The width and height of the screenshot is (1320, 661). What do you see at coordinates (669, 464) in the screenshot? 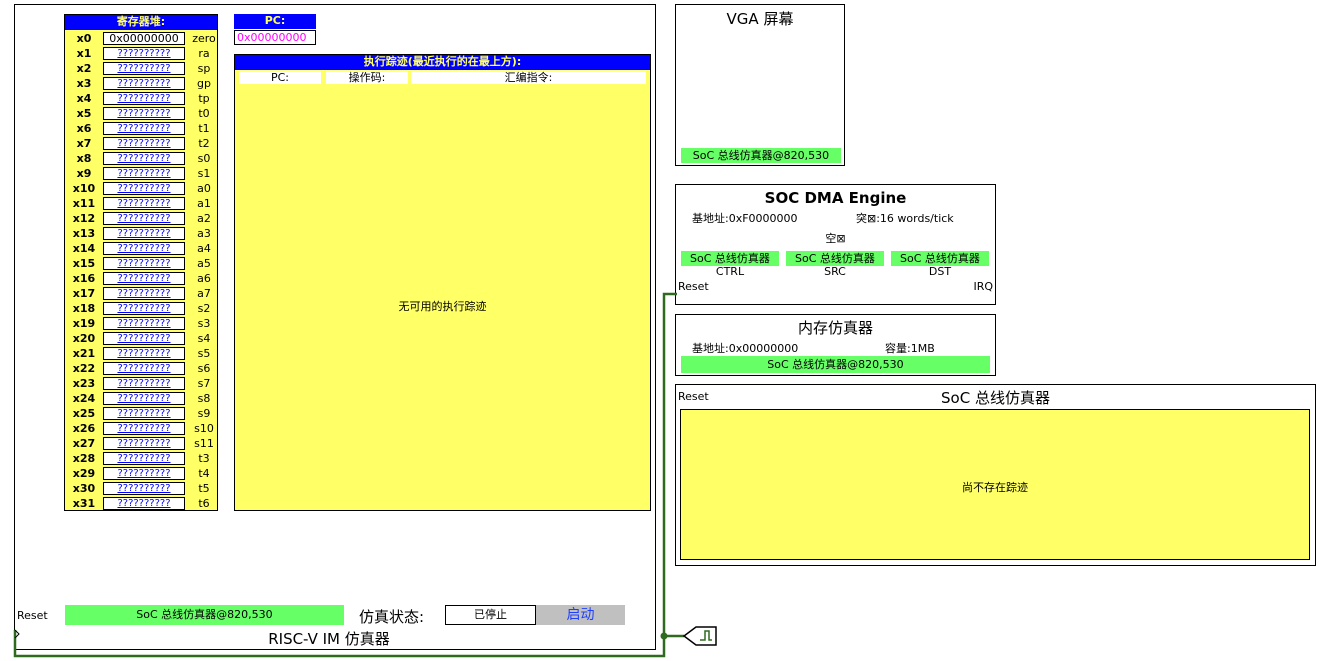
I see `dma-reset-wire` at bounding box center [669, 464].